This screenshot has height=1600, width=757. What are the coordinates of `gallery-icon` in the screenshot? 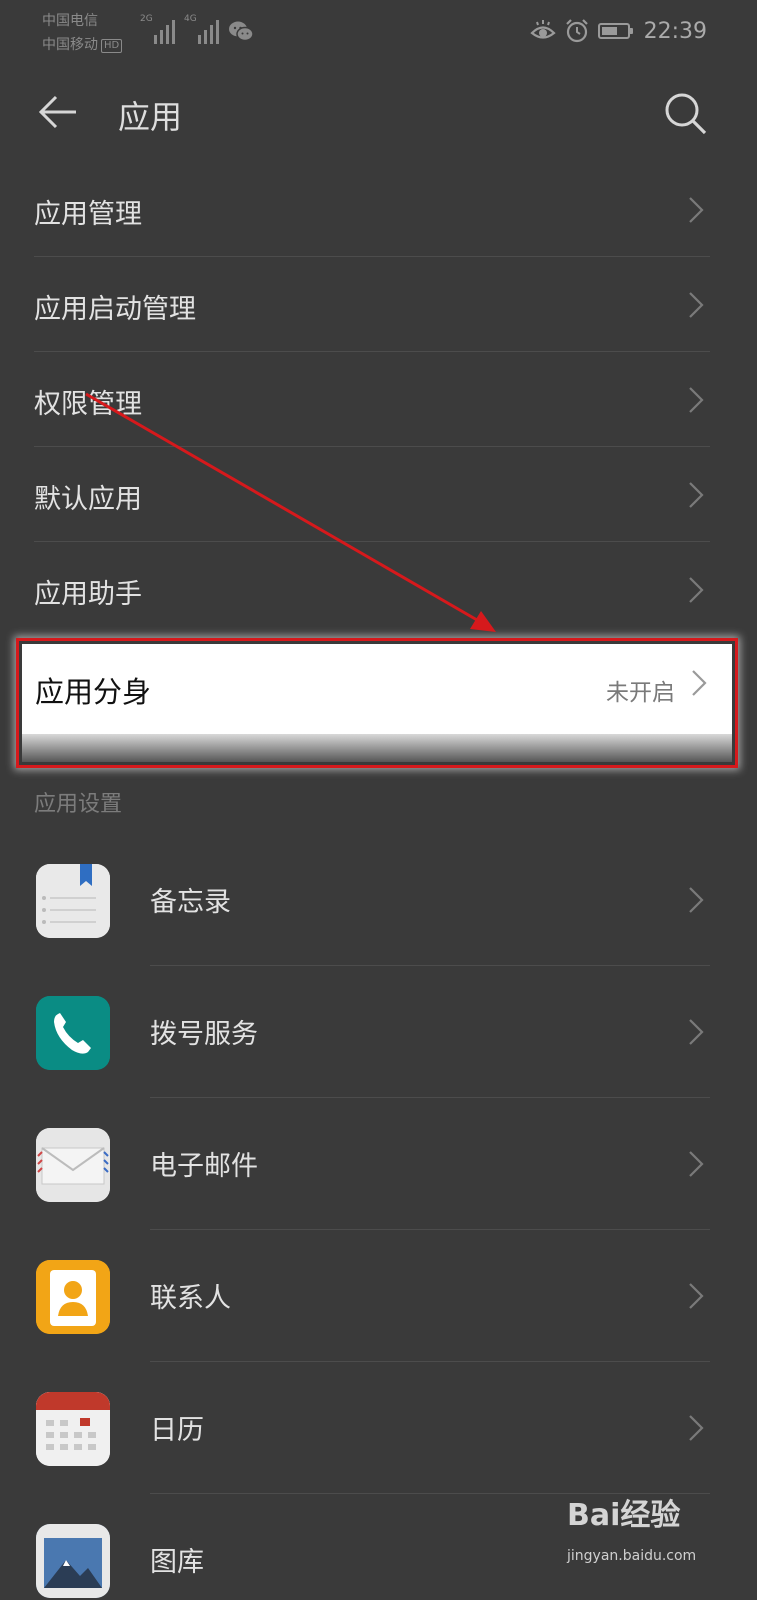 It's located at (73, 1561).